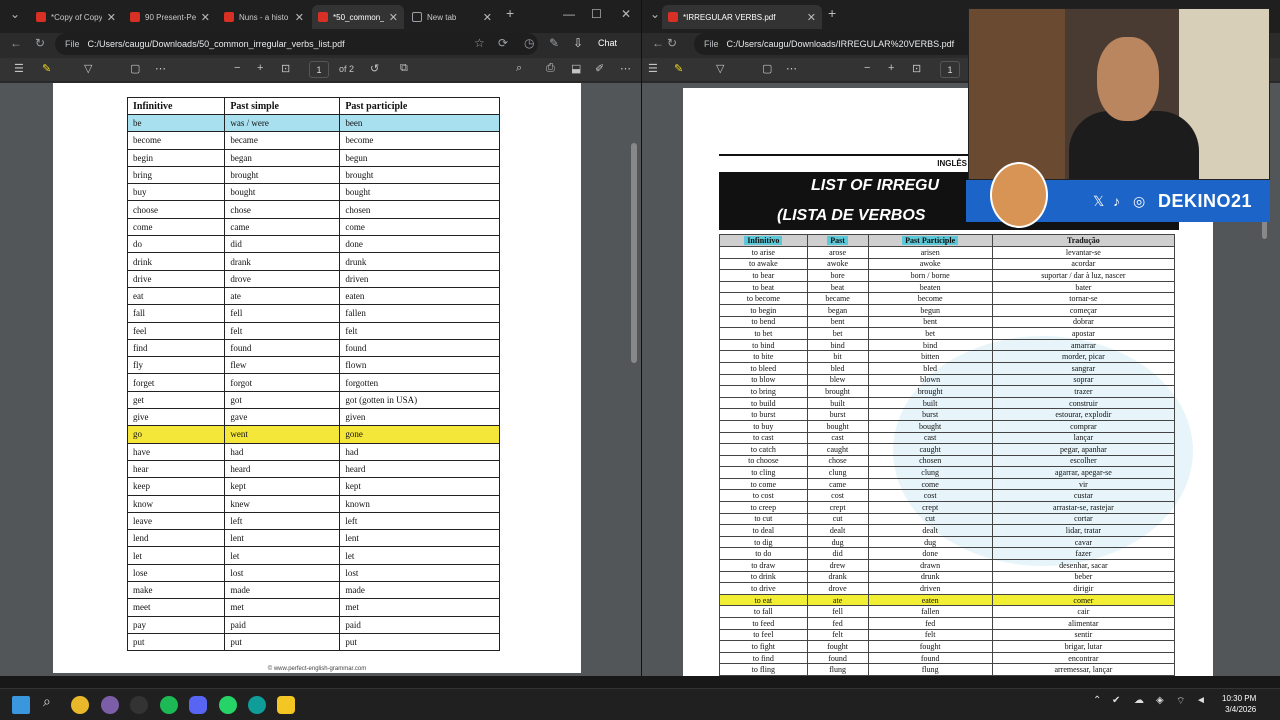 This screenshot has height=720, width=1280. I want to click on table-cell: brought, so click(930, 391).